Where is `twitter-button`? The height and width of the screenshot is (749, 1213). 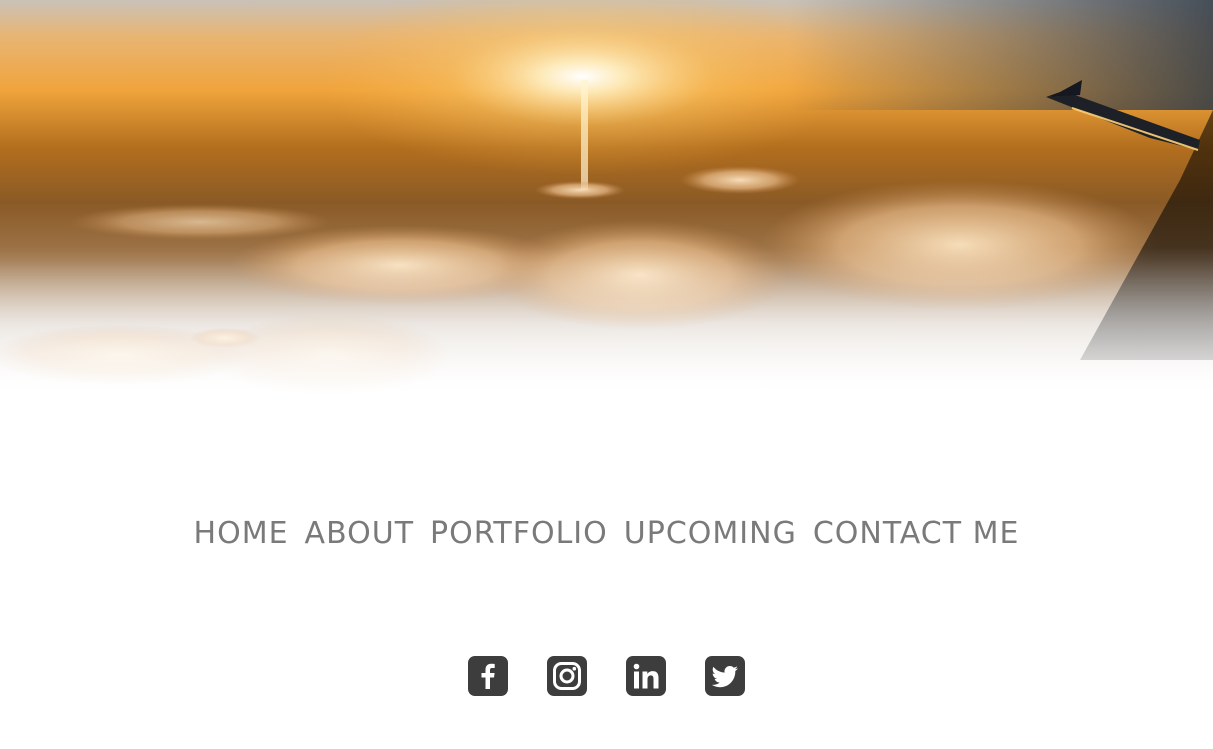
twitter-button is located at coordinates (725, 676).